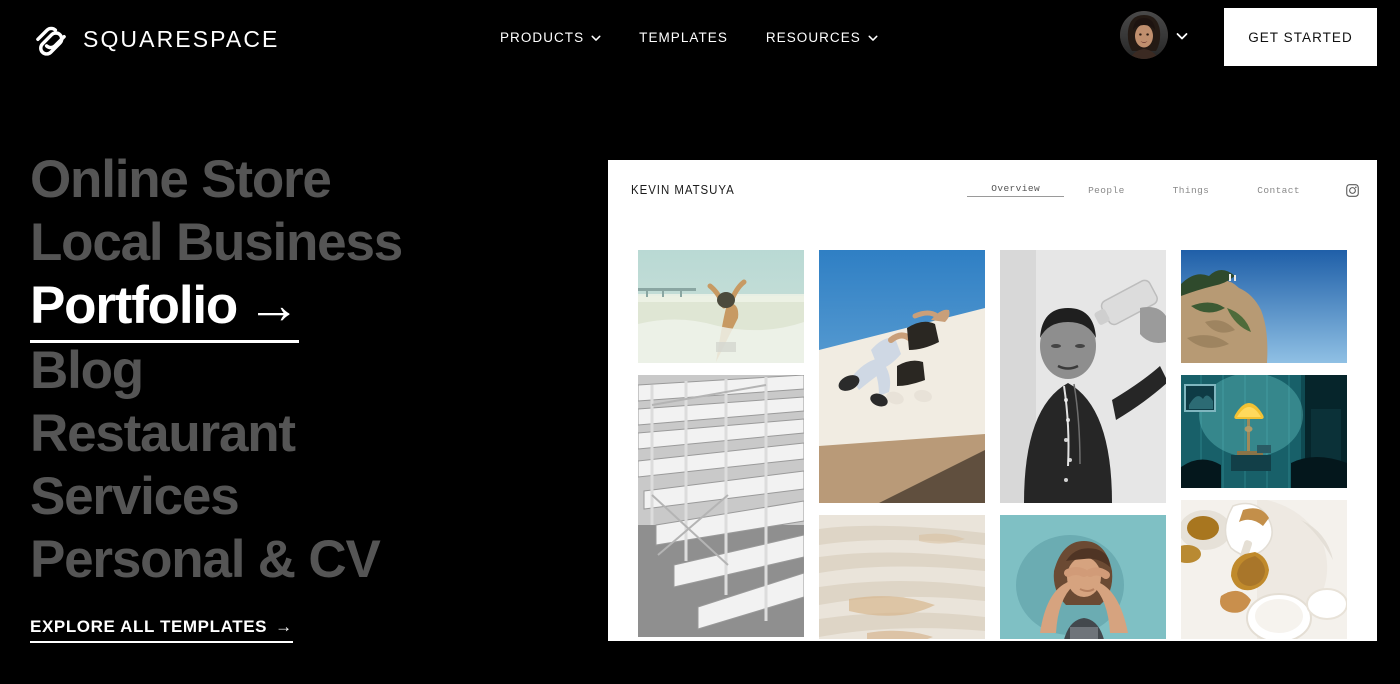 This screenshot has height=684, width=1400. I want to click on gallery-image-cliff-blue-sky, so click(1264, 306).